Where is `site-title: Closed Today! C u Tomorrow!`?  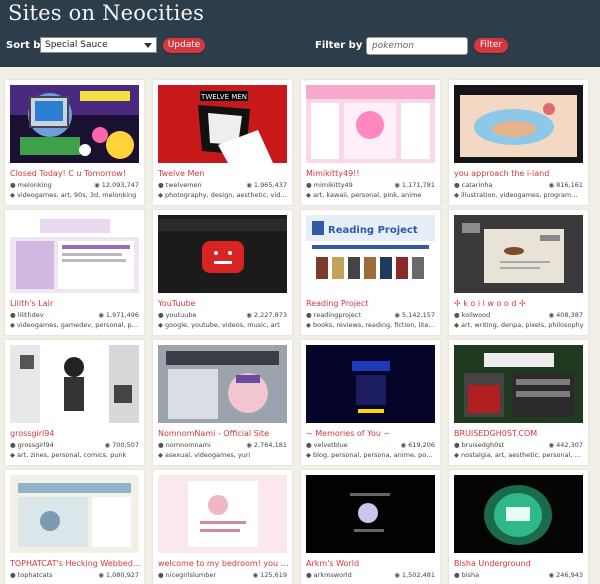
site-title: Closed Today! C u Tomorrow! is located at coordinates (76, 173).